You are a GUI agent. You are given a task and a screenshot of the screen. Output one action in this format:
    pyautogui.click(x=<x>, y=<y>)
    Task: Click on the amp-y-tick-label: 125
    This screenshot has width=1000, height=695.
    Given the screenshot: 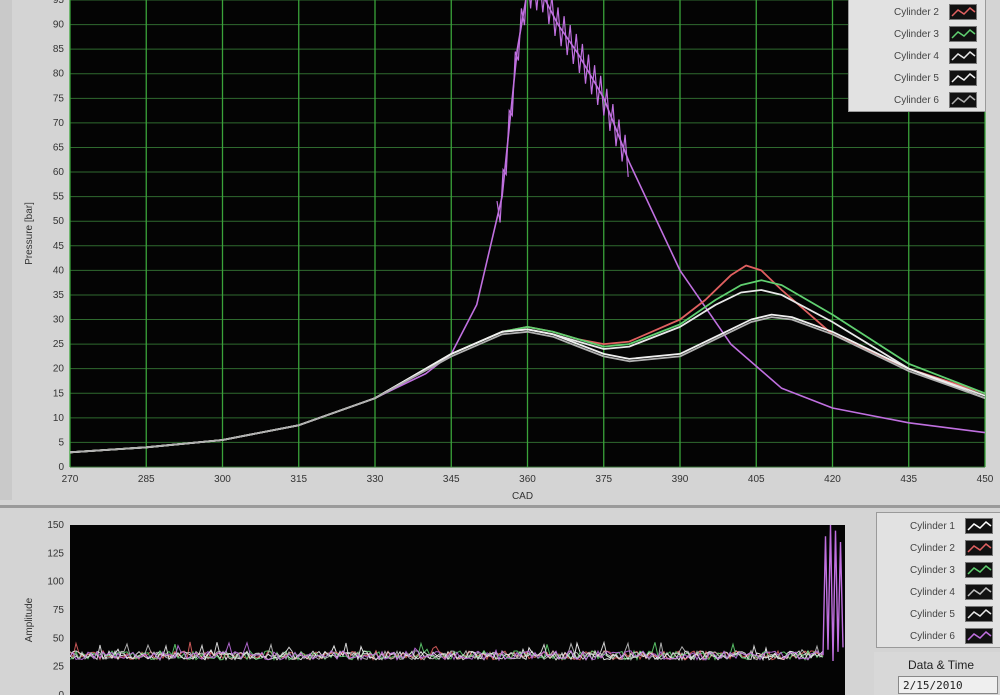 What is the action you would take?
    pyautogui.click(x=55, y=553)
    